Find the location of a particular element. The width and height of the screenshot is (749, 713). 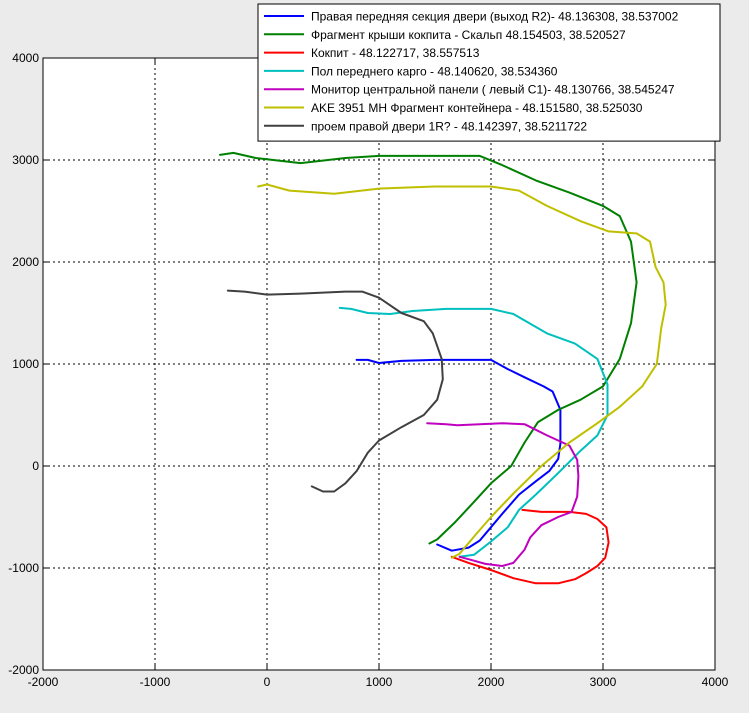

x-tick-label: -1000 is located at coordinates (155, 682).